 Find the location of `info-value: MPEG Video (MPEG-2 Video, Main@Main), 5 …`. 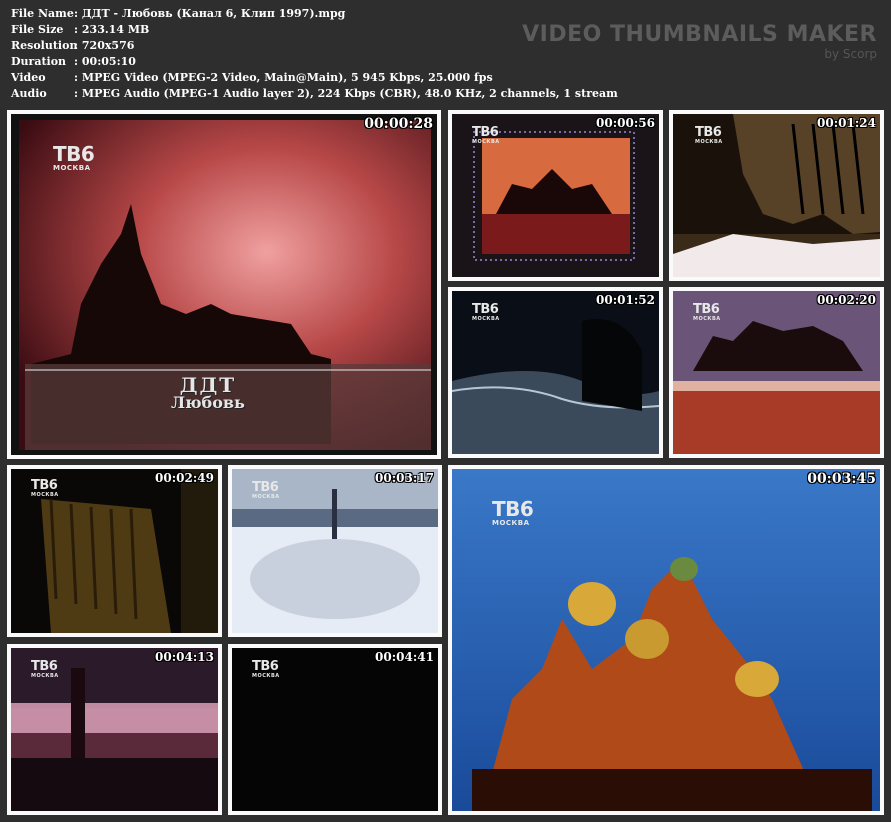

info-value: MPEG Video (MPEG-2 Video, Main@Main), 5 … is located at coordinates (283, 78).